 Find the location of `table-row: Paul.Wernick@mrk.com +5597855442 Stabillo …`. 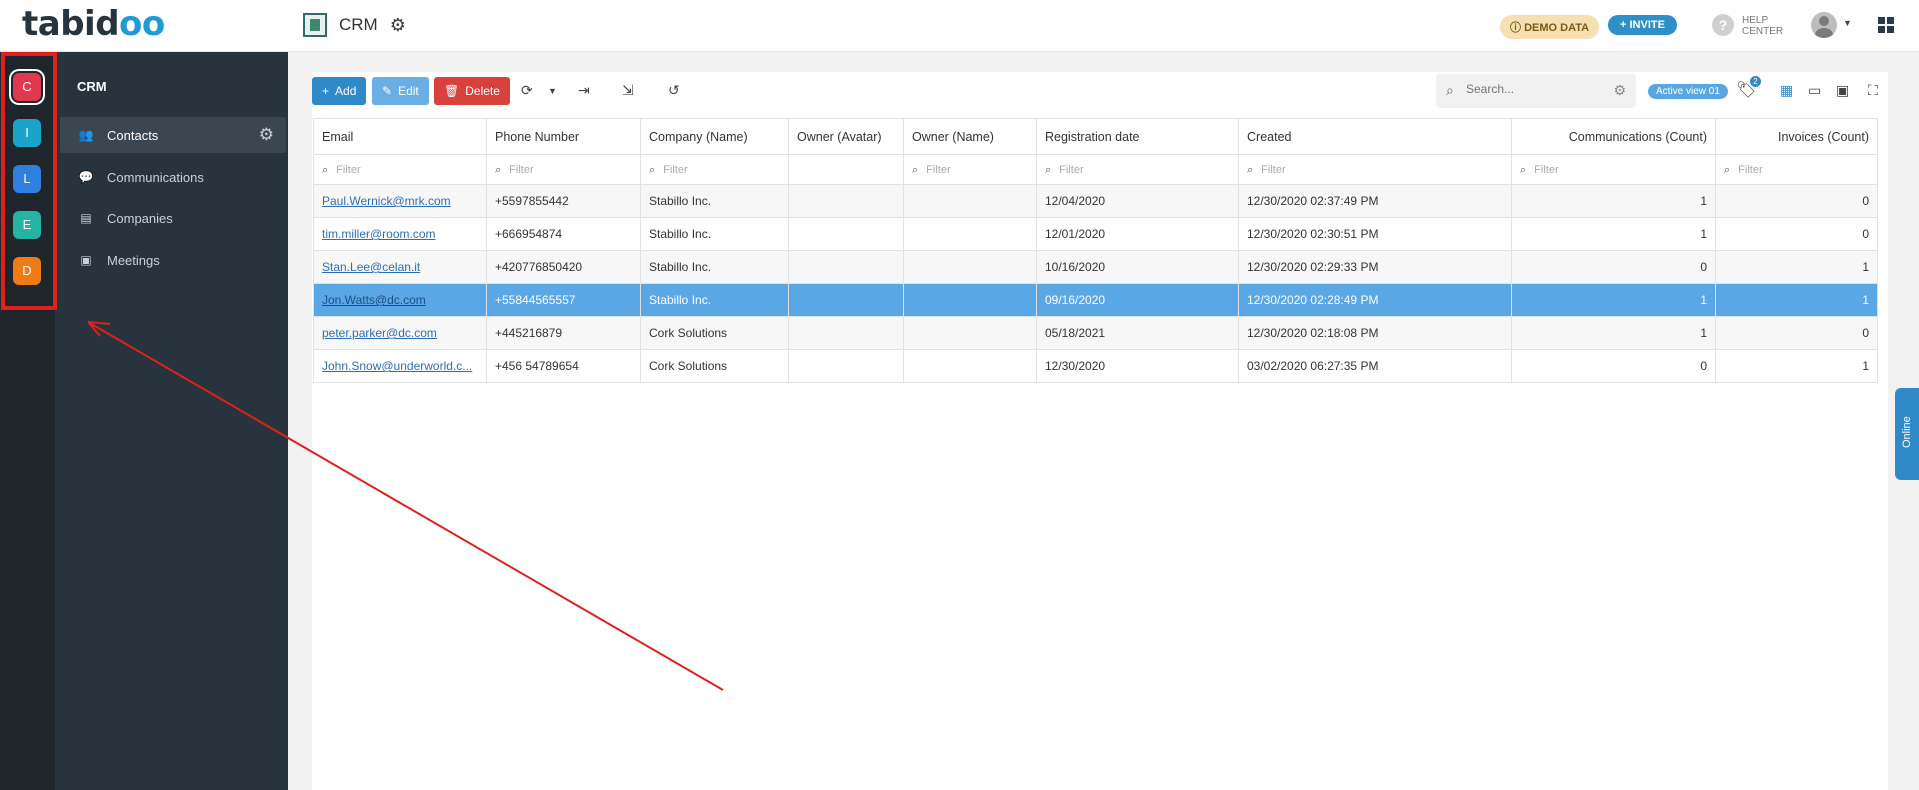

table-row: Paul.Wernick@mrk.com +5597855442 Stabillo … is located at coordinates (1095, 201).